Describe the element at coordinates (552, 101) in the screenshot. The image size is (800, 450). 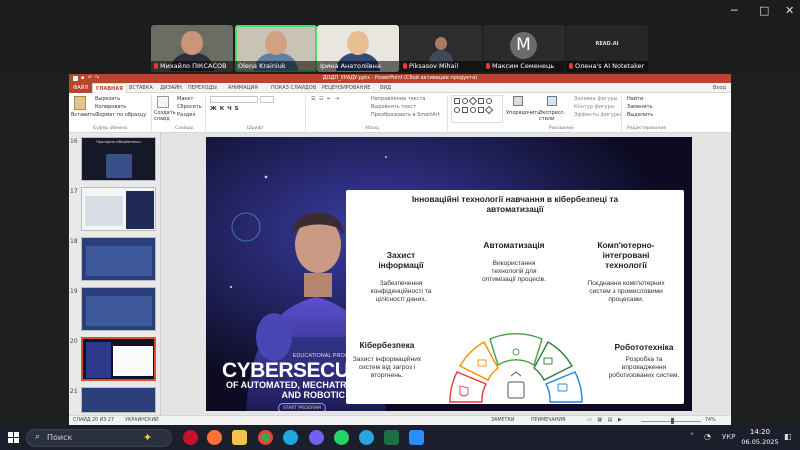
I see `quick-styles-icon` at that location.